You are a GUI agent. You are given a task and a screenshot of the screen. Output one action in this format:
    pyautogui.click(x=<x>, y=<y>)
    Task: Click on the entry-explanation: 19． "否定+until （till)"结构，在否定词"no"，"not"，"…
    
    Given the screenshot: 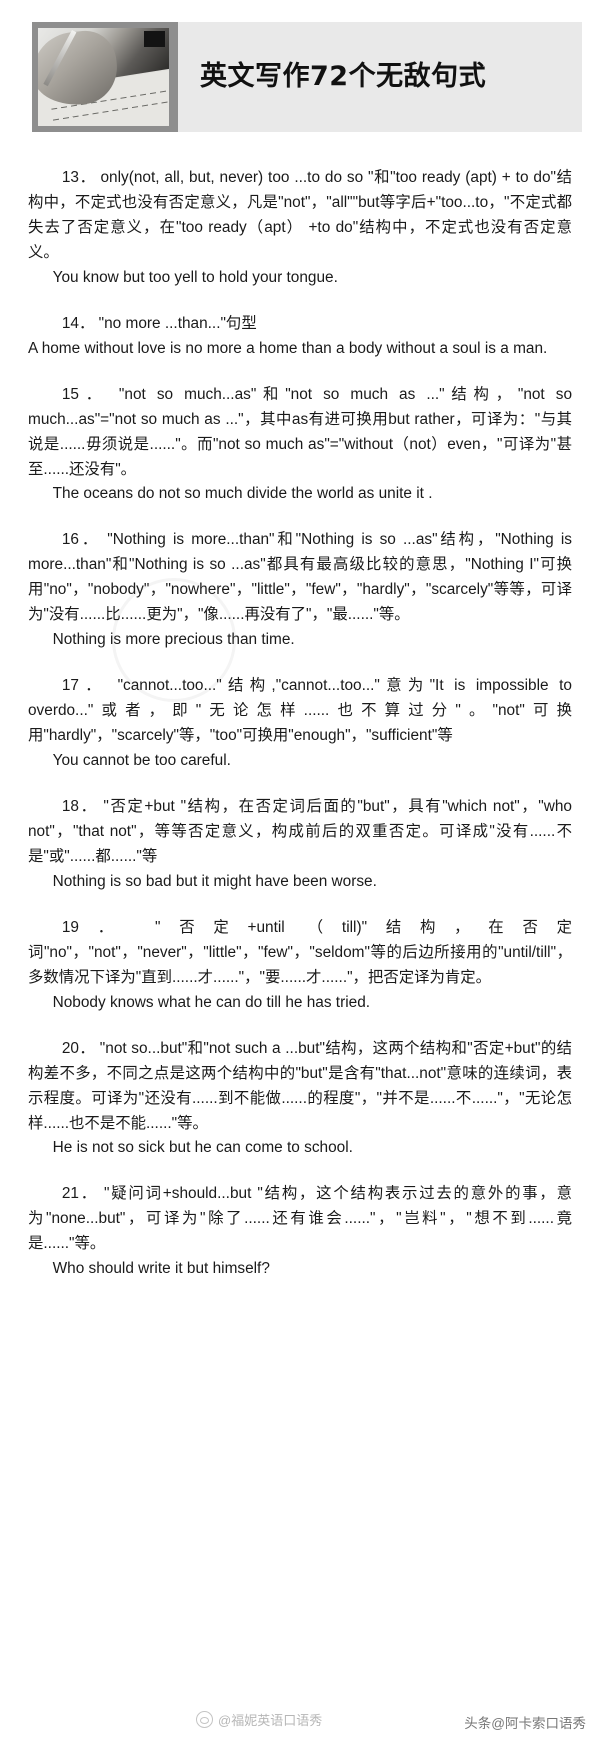 What is the action you would take?
    pyautogui.click(x=300, y=952)
    